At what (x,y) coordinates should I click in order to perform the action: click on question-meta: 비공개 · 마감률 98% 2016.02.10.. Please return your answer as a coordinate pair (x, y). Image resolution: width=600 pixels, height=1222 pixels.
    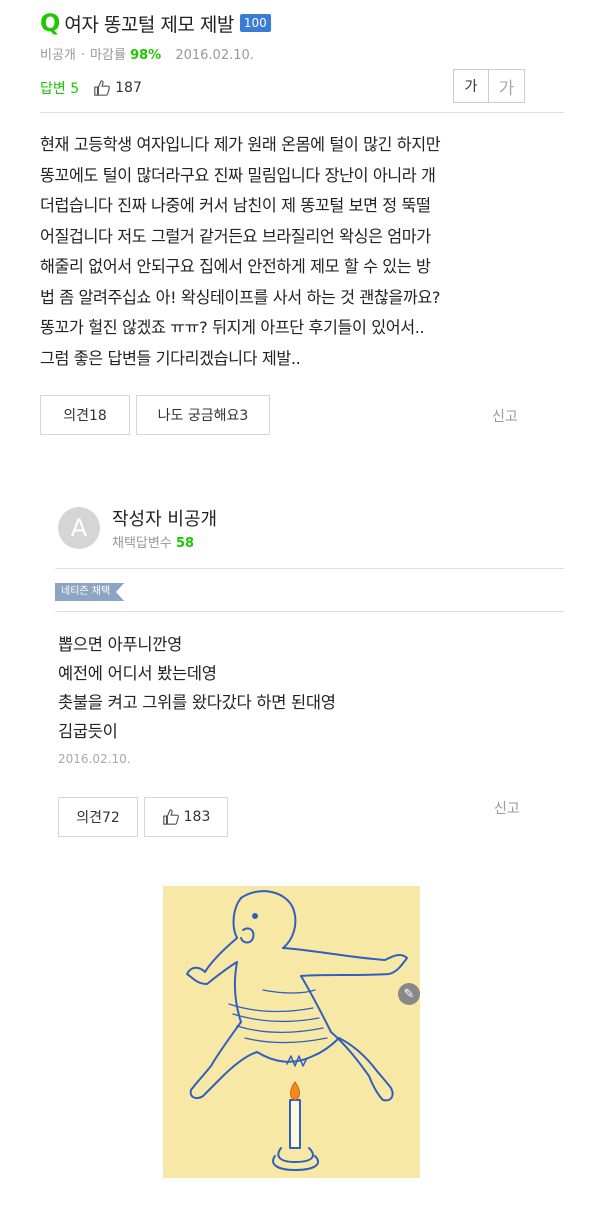
    Looking at the image, I should click on (147, 55).